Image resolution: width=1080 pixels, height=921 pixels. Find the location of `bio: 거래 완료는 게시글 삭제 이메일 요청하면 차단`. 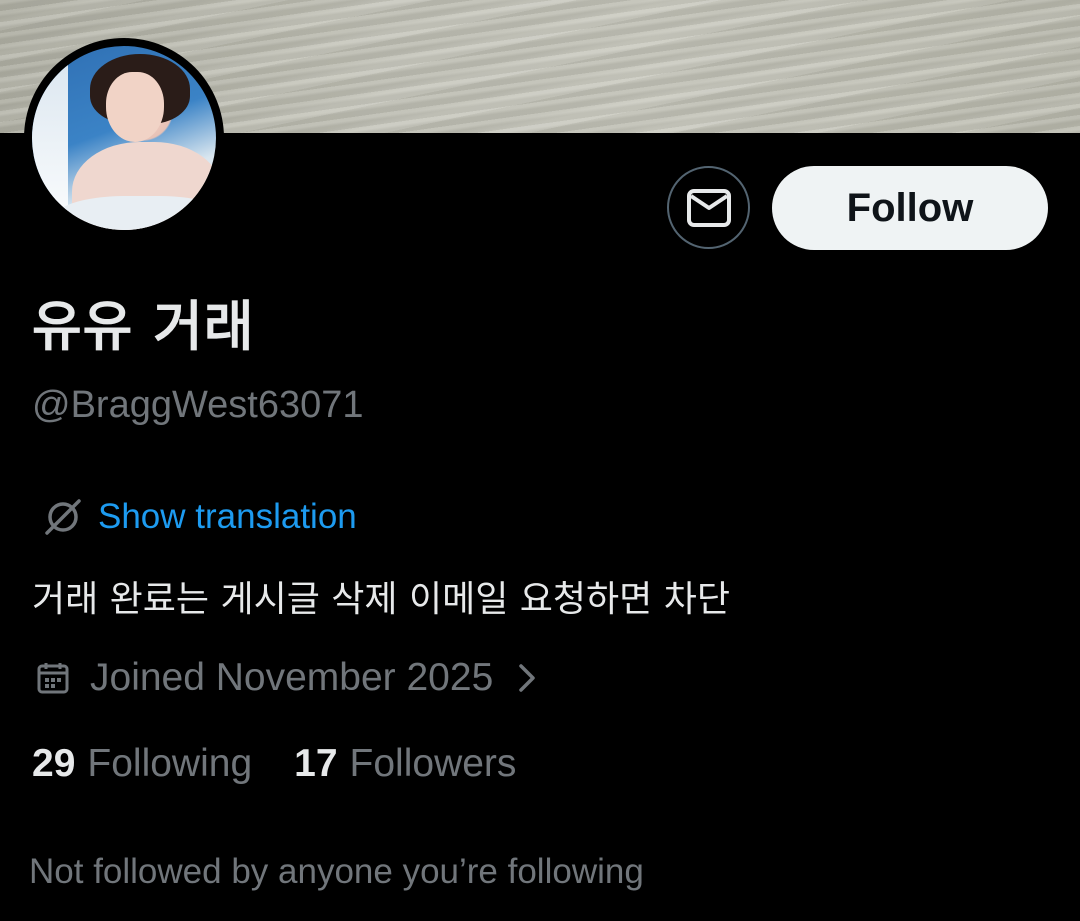

bio: 거래 완료는 게시글 삭제 이메일 요청하면 차단 is located at coordinates (381, 599).